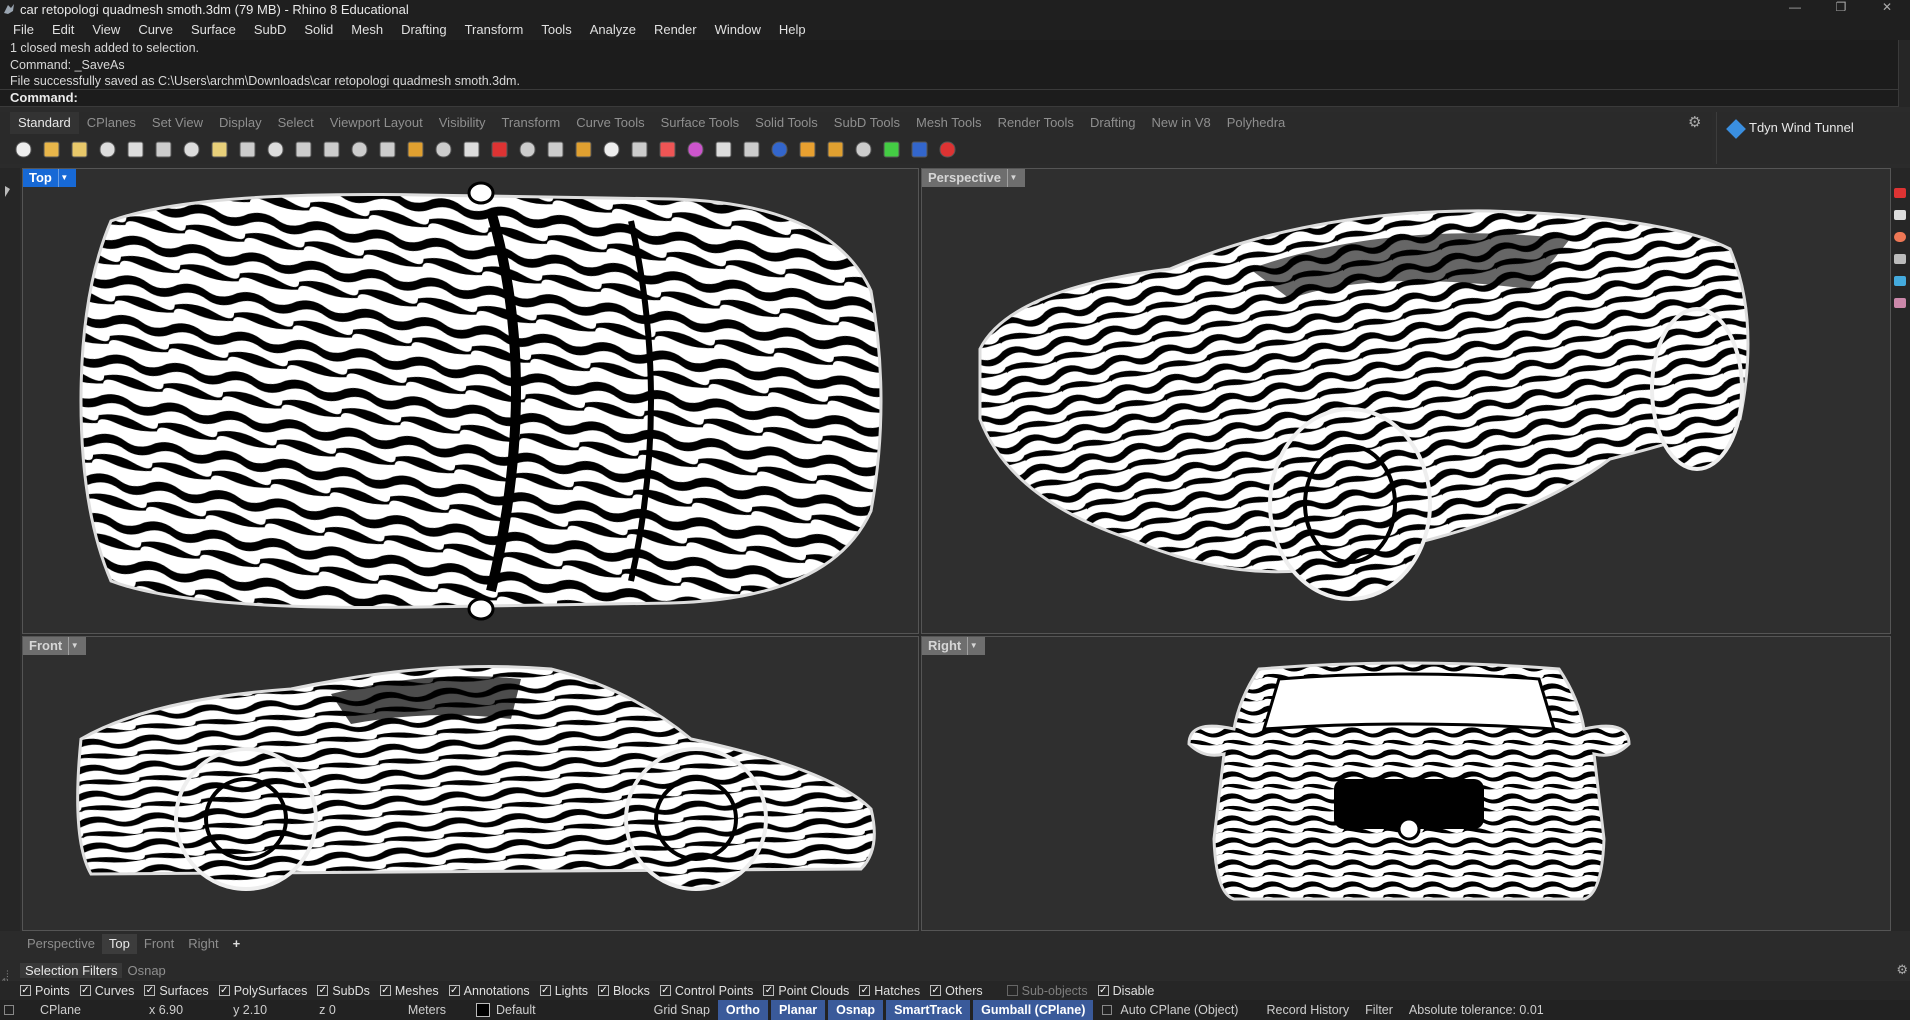 Image resolution: width=1910 pixels, height=1020 pixels. I want to click on filter-control-points: ✓ Control Points, so click(706, 991).